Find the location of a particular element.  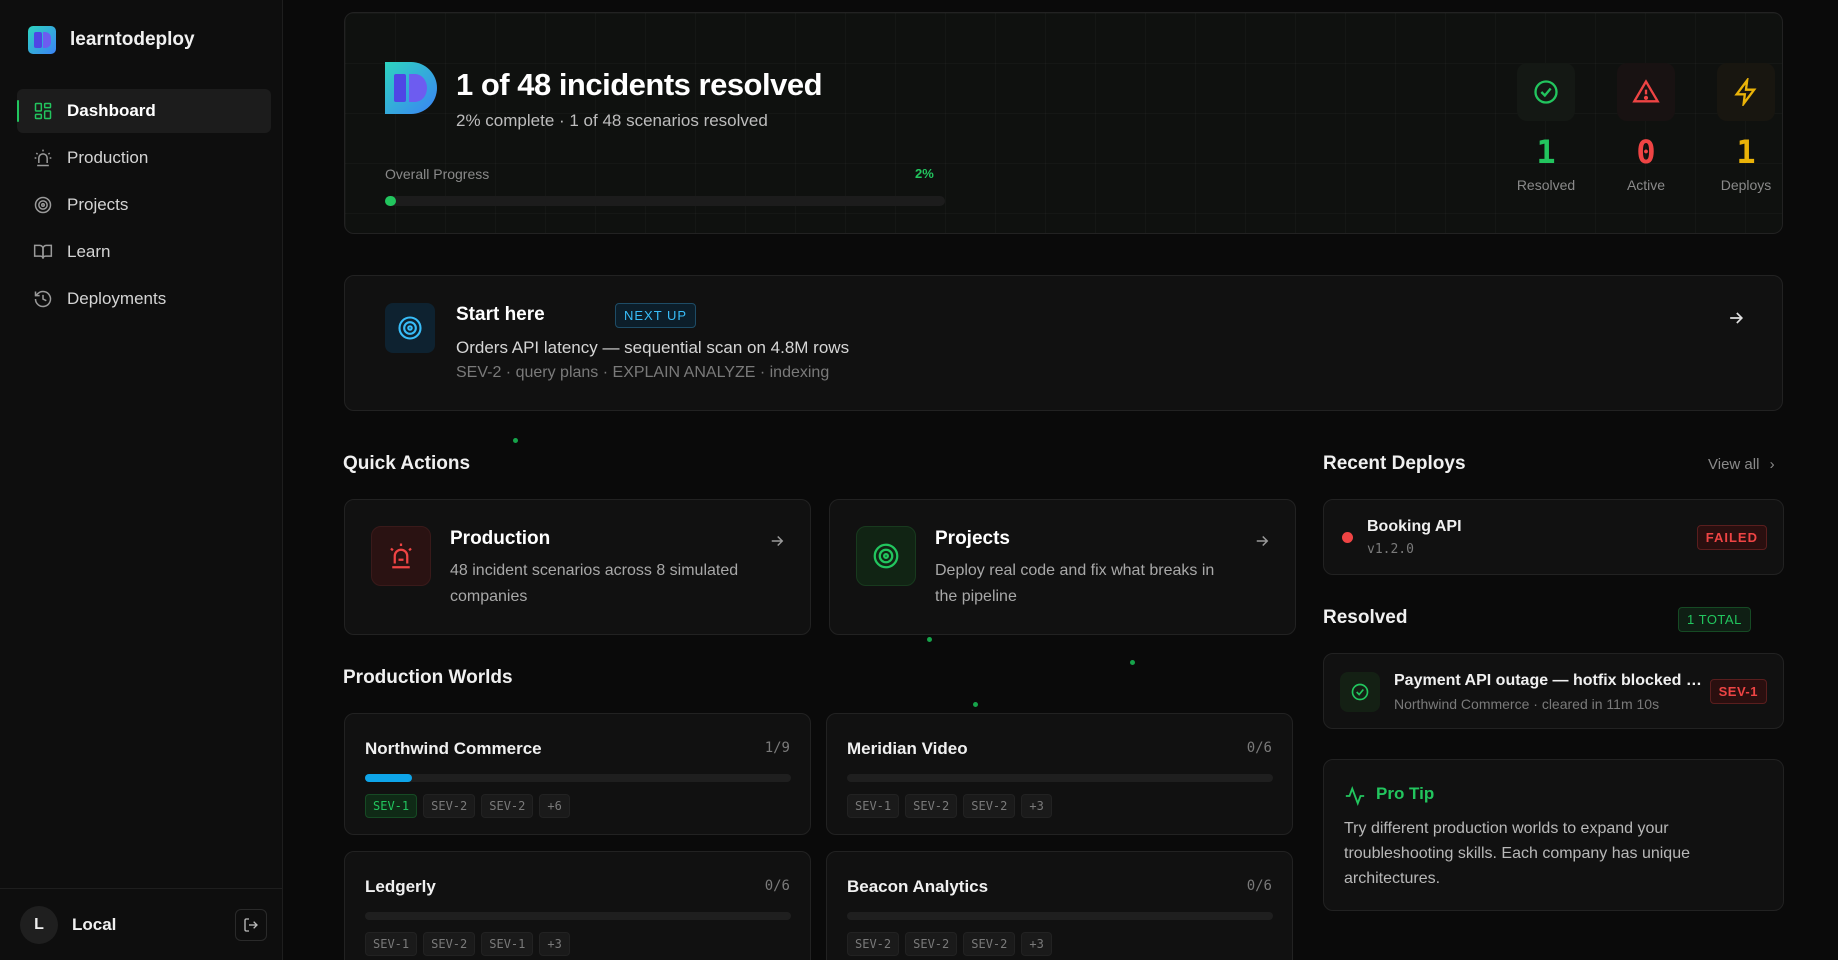

world-name: Ledgerly is located at coordinates (400, 886).